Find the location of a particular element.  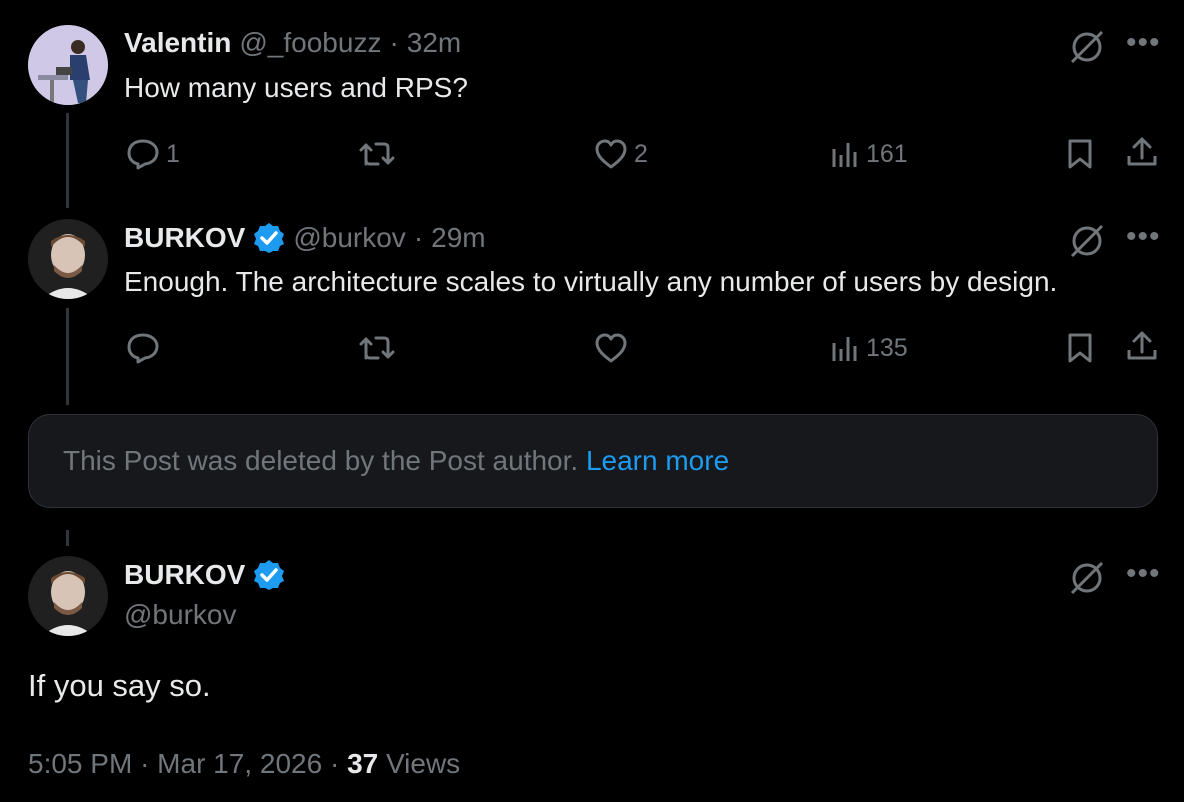

views-button: 135 is located at coordinates (869, 348).